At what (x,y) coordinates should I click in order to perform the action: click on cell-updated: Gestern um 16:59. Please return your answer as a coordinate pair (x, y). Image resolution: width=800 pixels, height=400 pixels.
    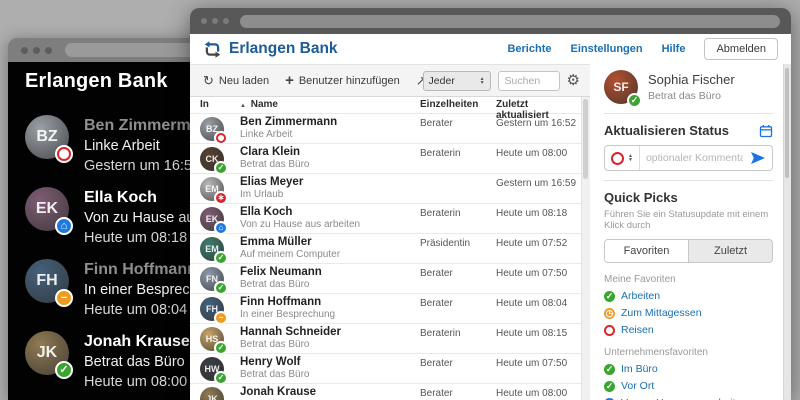
    Looking at the image, I should click on (536, 183).